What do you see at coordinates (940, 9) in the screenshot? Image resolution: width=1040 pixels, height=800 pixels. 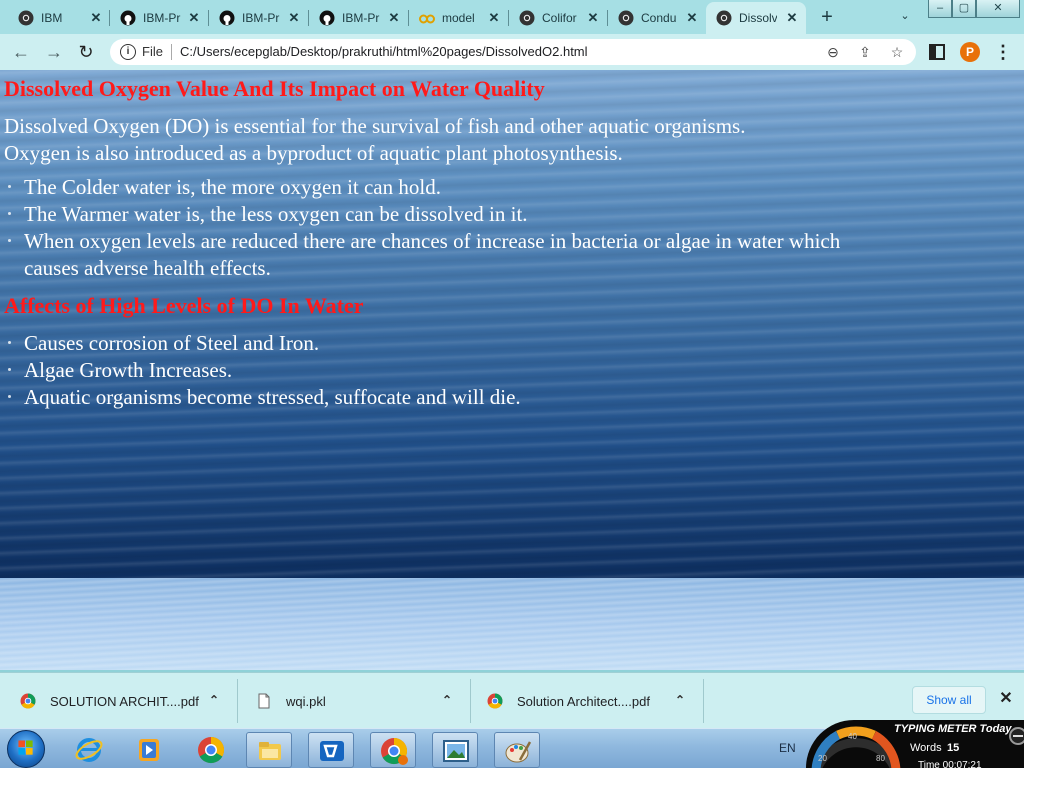 I see `minimize-button: –` at bounding box center [940, 9].